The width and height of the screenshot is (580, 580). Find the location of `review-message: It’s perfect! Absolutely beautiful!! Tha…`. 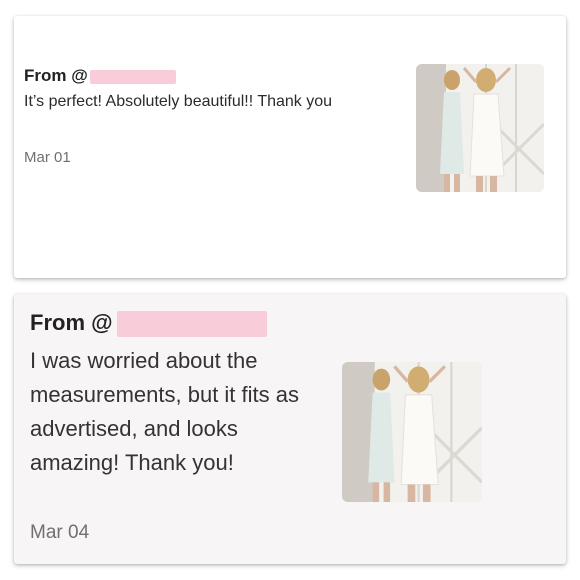

review-message: It’s perfect! Absolutely beautiful!! Tha… is located at coordinates (178, 101).